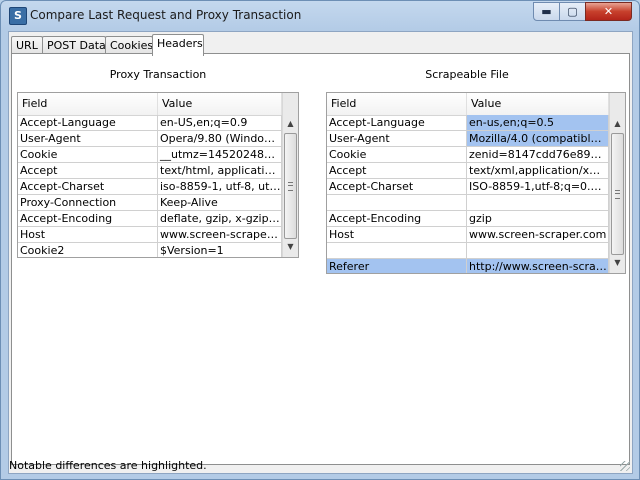  Describe the element at coordinates (220, 123) in the screenshot. I see `value-cell: en-US,en;q=0.9` at that location.